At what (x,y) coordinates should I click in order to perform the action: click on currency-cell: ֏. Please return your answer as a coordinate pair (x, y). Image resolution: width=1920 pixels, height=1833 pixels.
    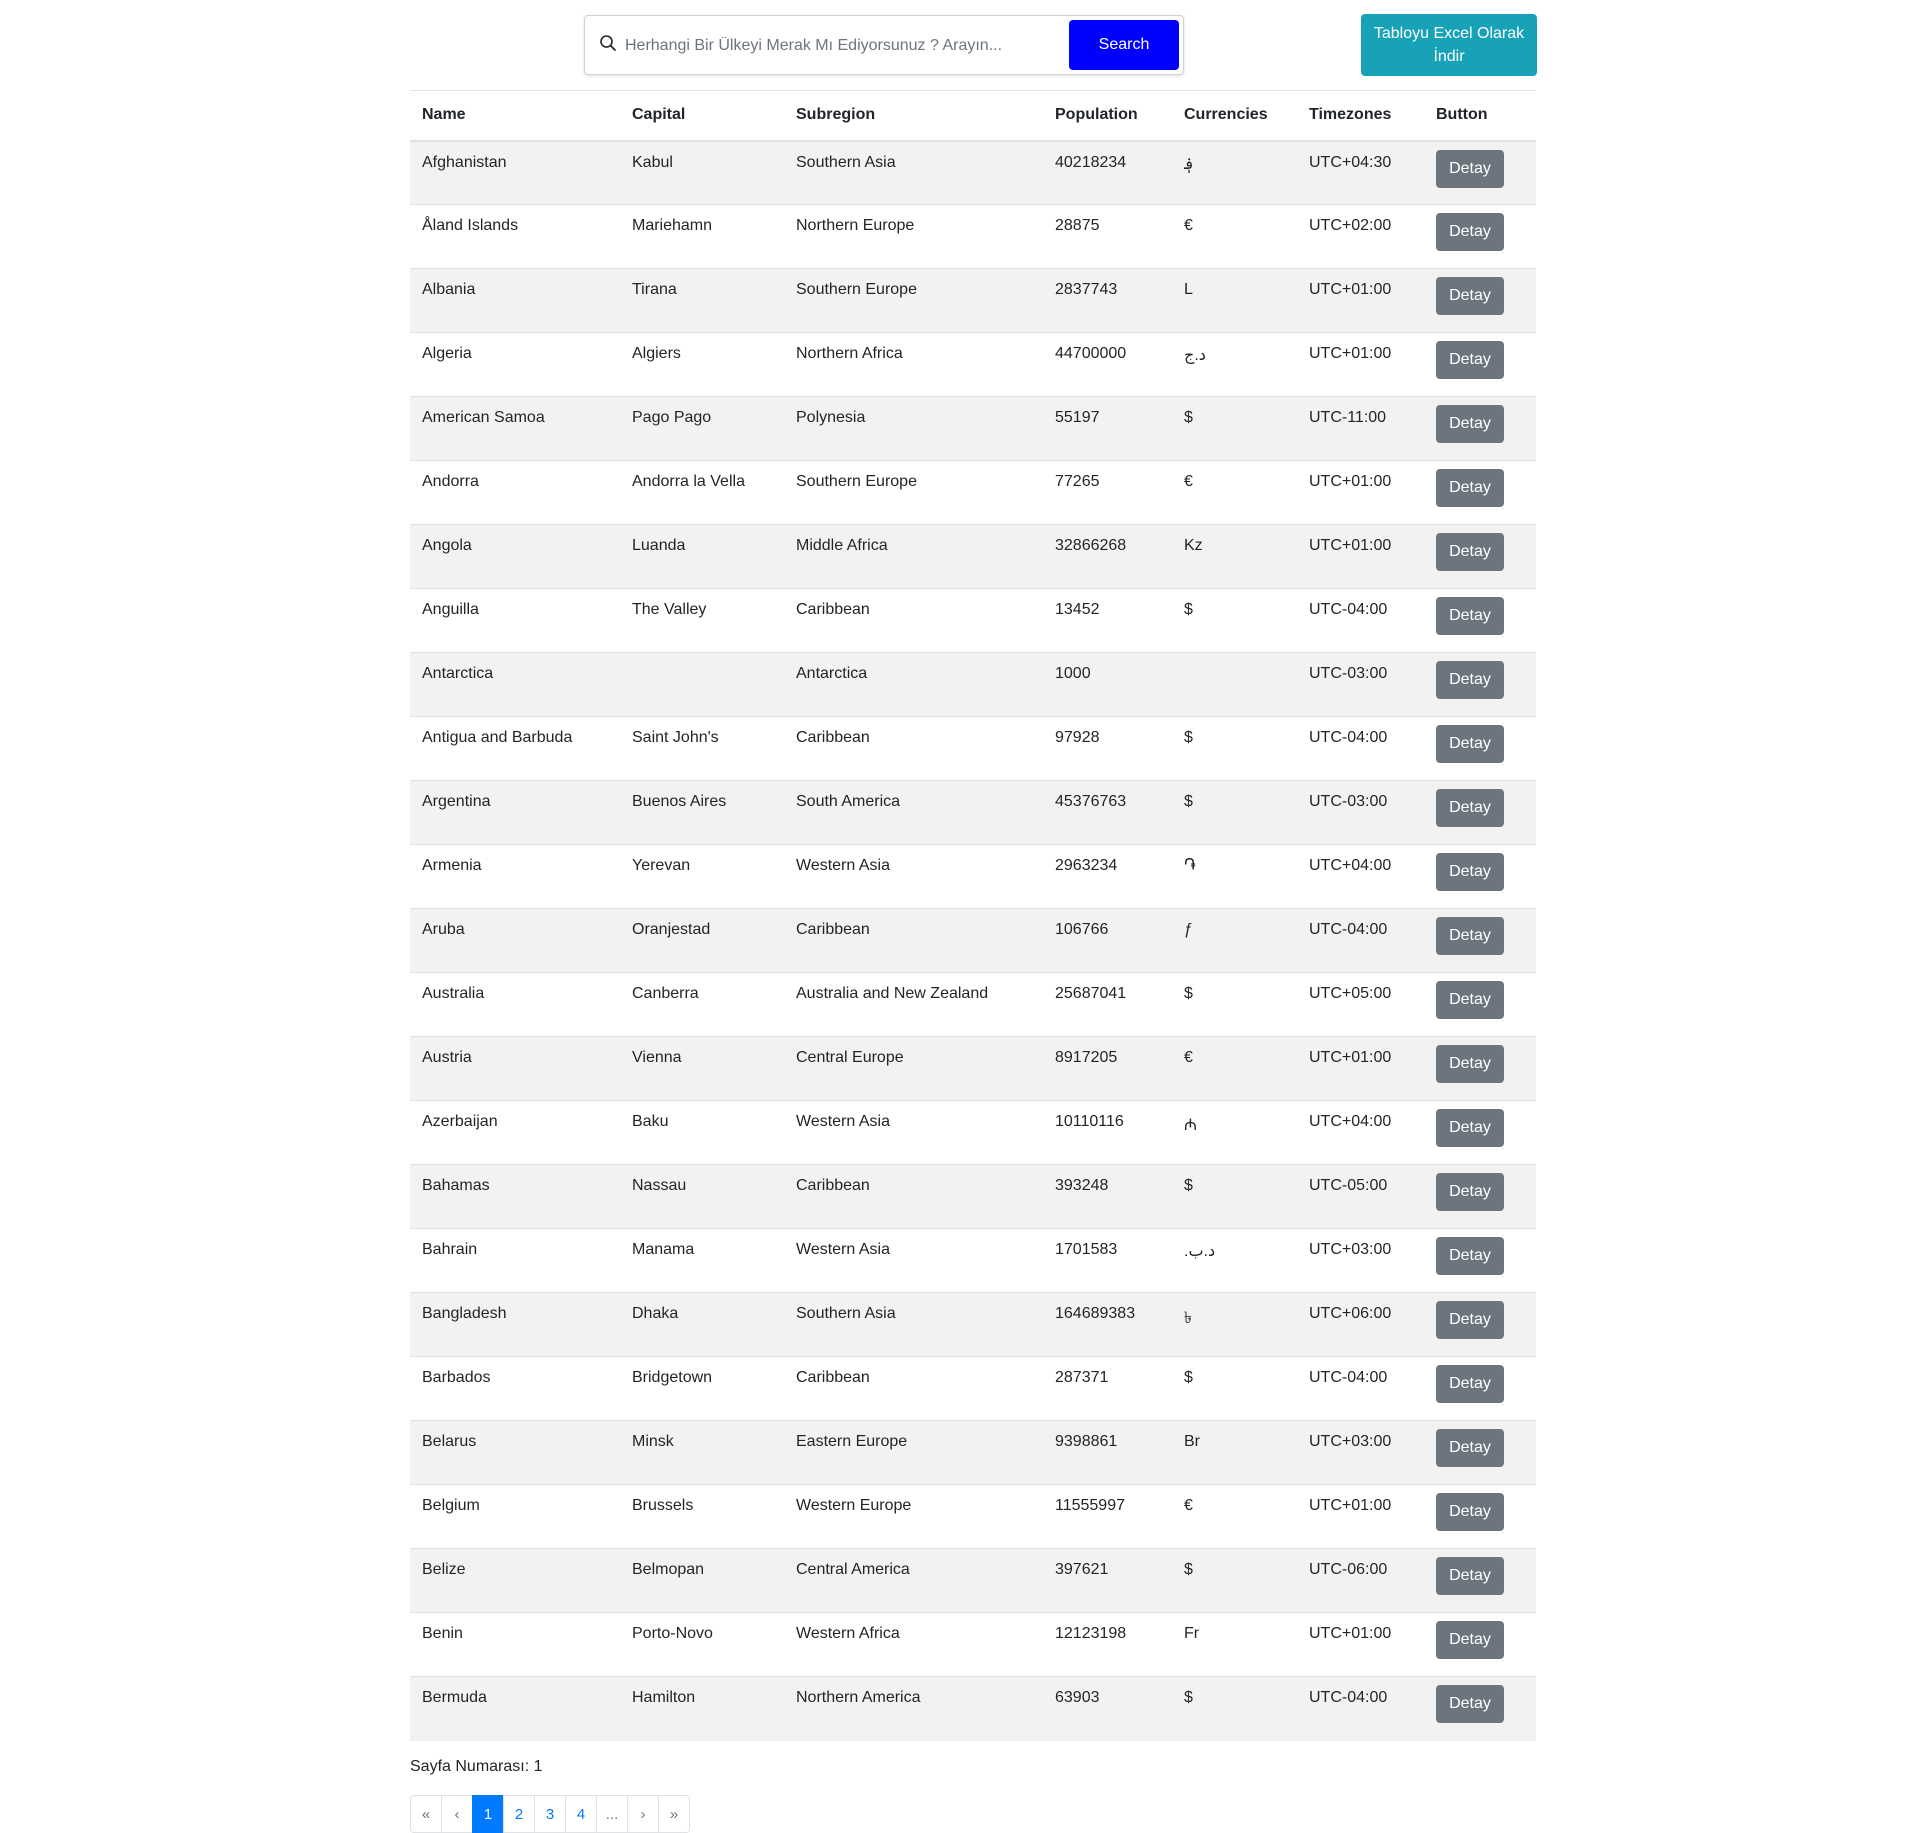
    Looking at the image, I should click on (1234, 876).